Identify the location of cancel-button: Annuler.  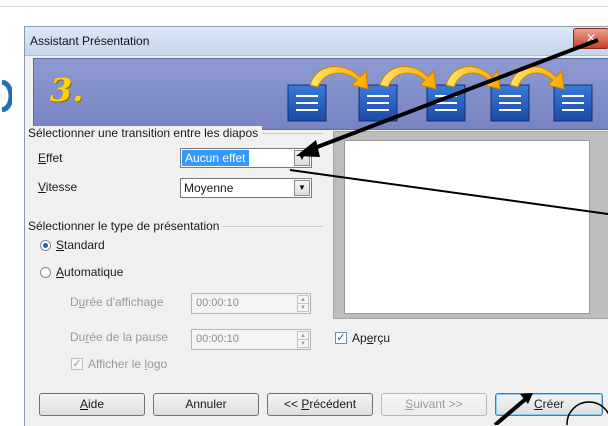
(206, 404).